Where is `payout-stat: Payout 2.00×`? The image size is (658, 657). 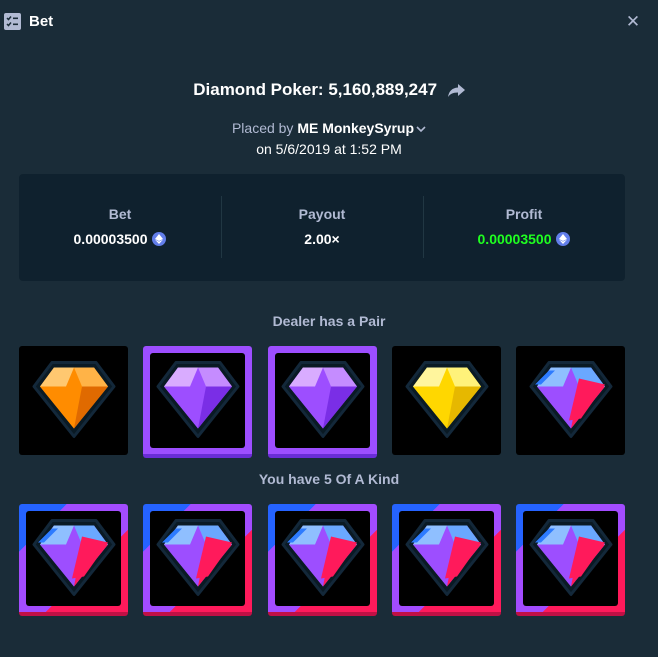 payout-stat: Payout 2.00× is located at coordinates (322, 227).